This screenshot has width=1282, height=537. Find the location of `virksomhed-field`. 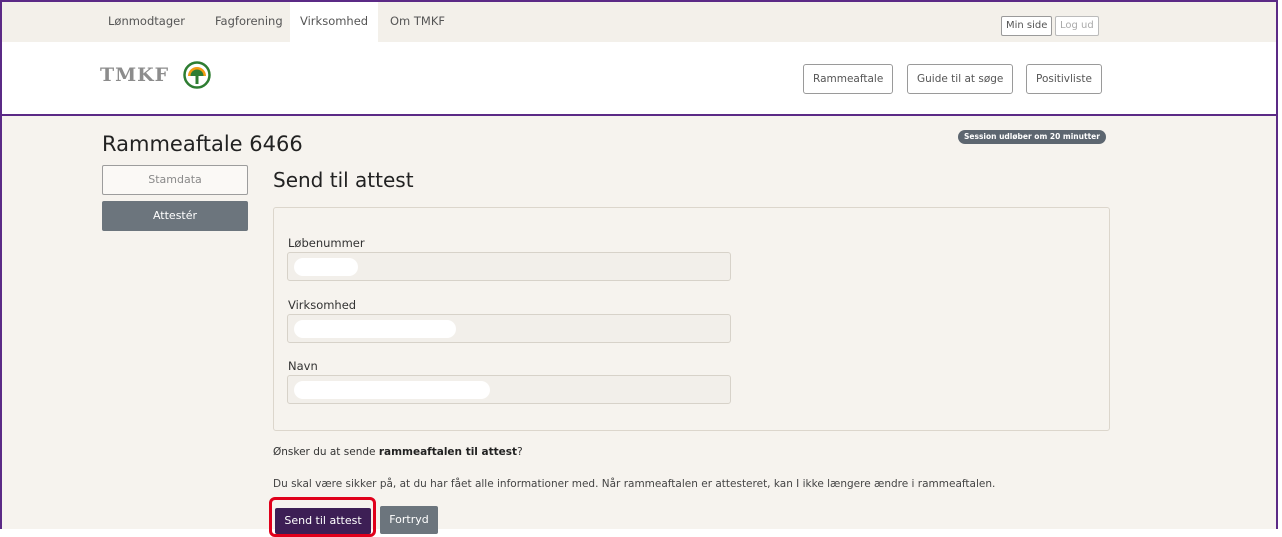

virksomhed-field is located at coordinates (509, 328).